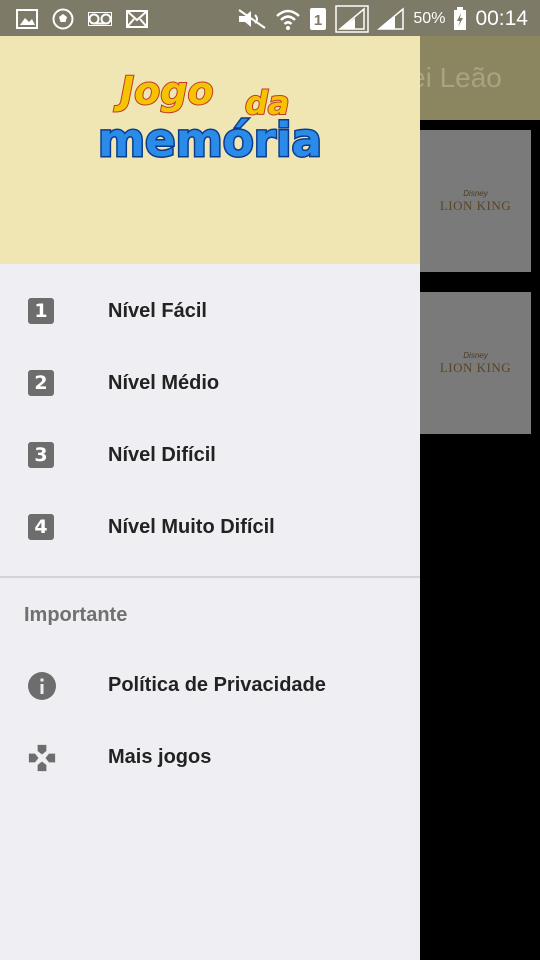 Image resolution: width=540 pixels, height=960 pixels. Describe the element at coordinates (288, 19) in the screenshot. I see `wifi-icon` at that location.